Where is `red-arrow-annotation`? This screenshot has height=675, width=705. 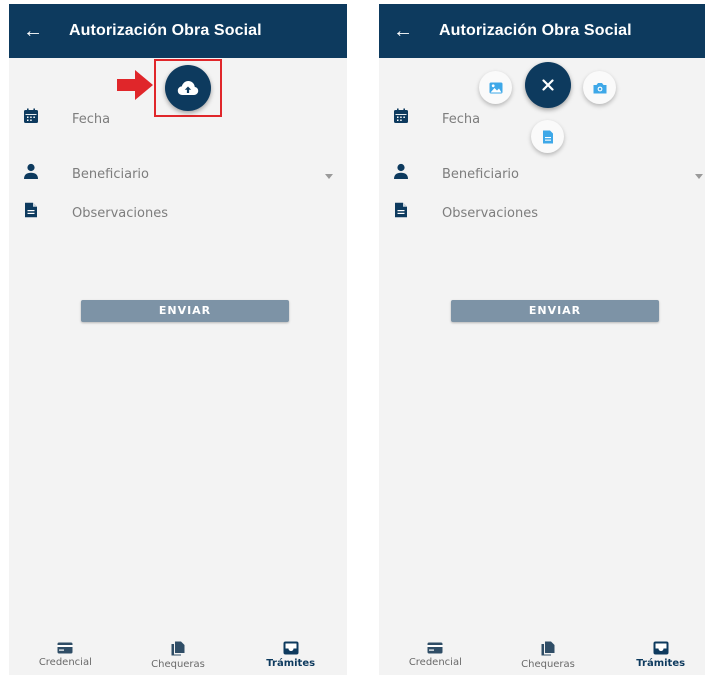
red-arrow-annotation is located at coordinates (135, 85).